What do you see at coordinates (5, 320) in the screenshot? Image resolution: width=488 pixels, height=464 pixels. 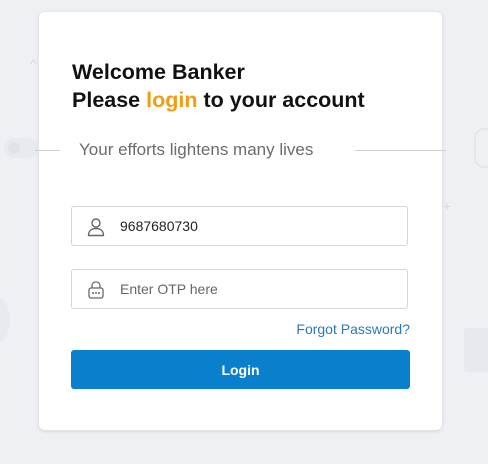 I see `background-circle-shape` at bounding box center [5, 320].